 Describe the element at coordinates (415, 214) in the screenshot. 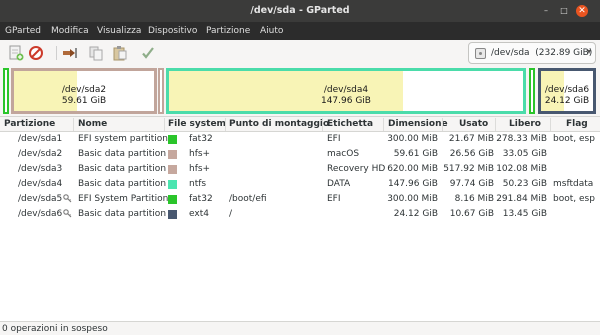

I see `cell-size: 24.12 GiB` at that location.